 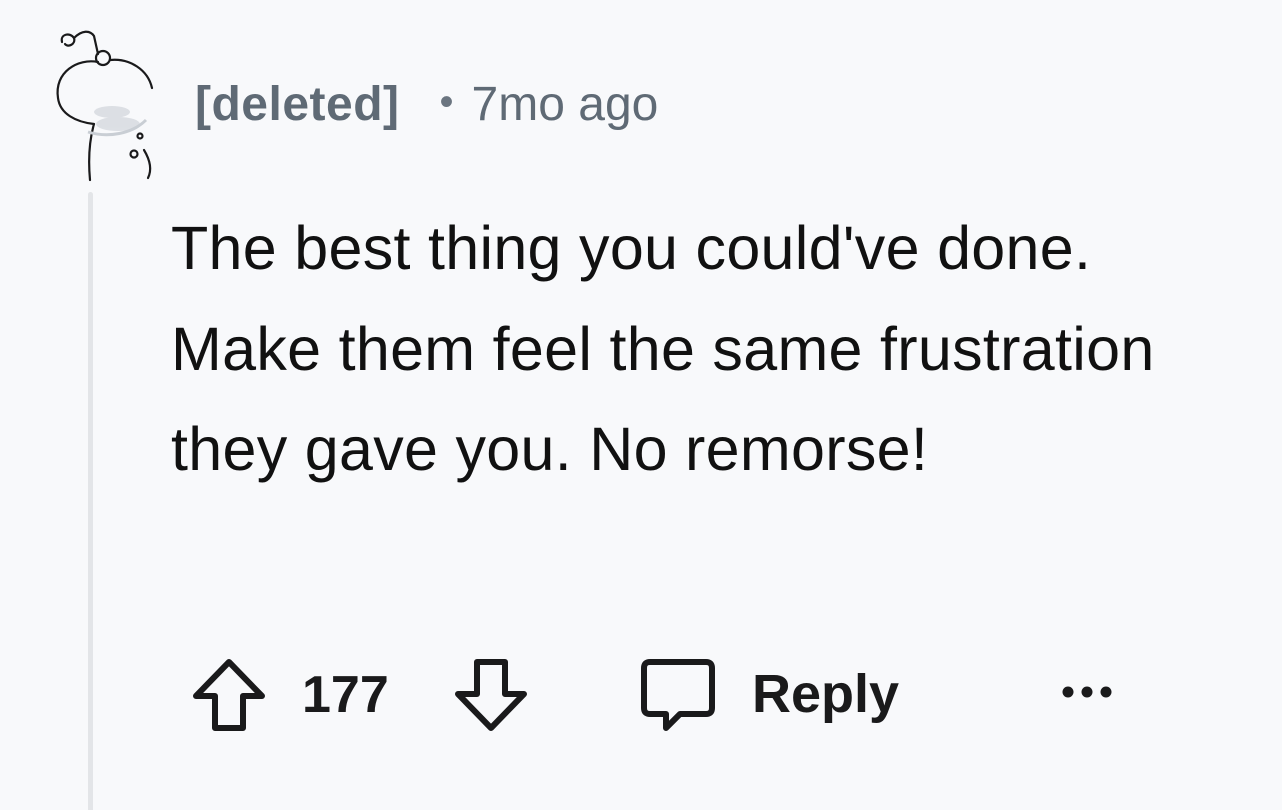 I want to click on speech-bubble-icon, so click(x=678, y=695).